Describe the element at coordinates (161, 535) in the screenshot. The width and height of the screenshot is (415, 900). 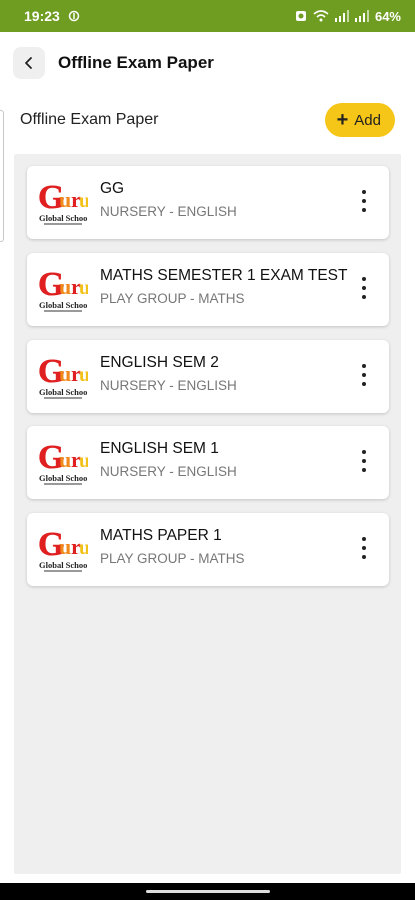
I see `paper-title: MATHS PAPER 1` at that location.